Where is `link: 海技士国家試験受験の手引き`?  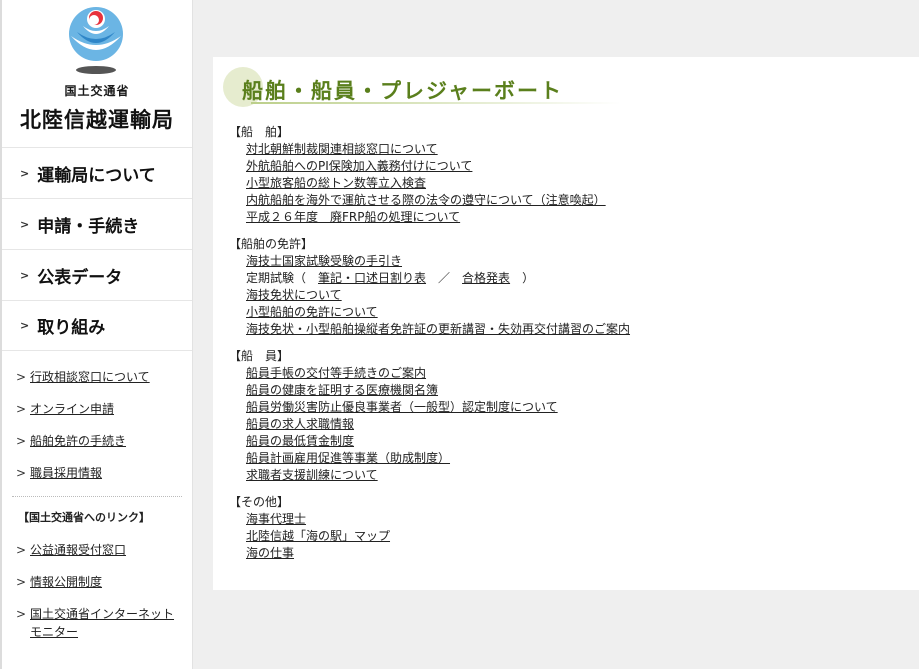
link: 海技士国家試験受験の手引き is located at coordinates (324, 261).